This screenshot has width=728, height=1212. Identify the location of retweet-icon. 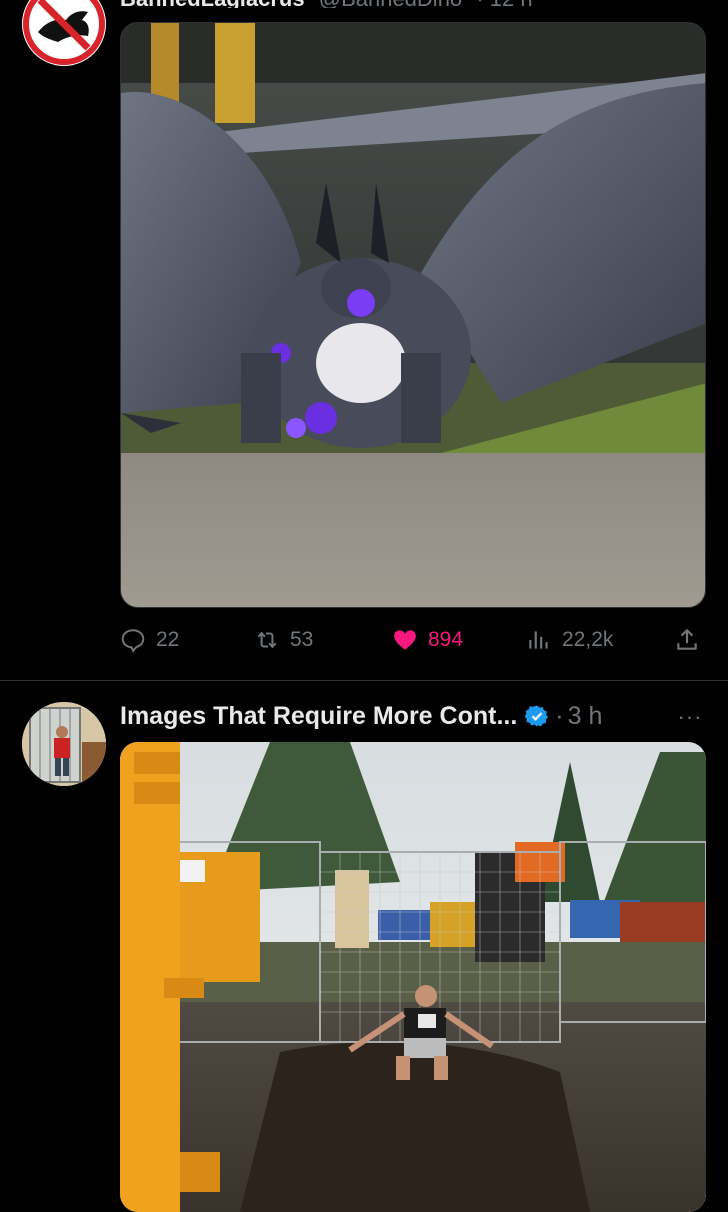
(267, 640).